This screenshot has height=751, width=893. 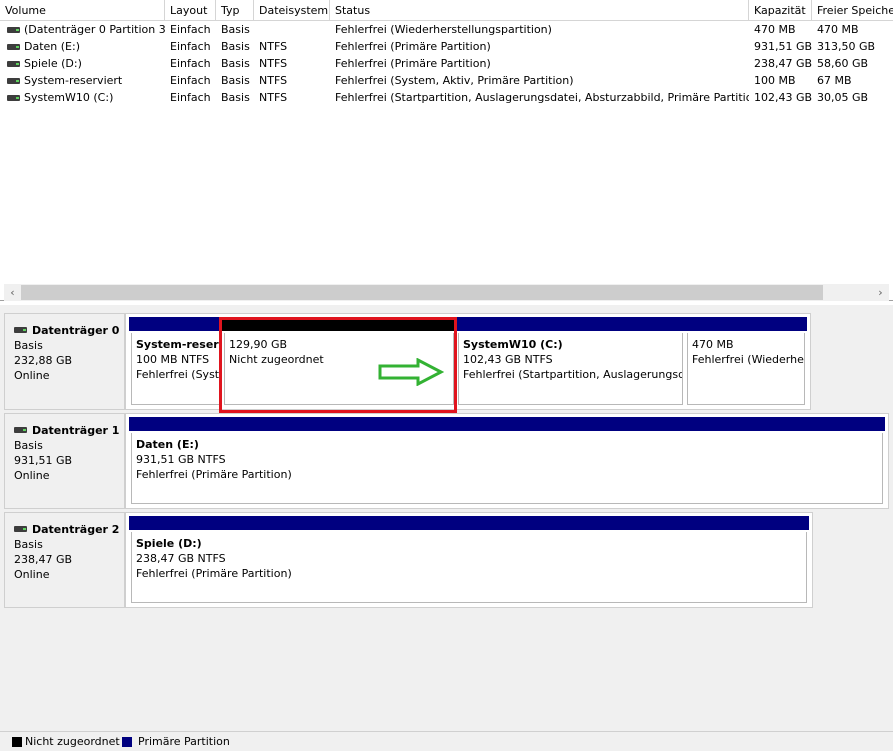 I want to click on partition-name: Spiele (D:), so click(x=169, y=543).